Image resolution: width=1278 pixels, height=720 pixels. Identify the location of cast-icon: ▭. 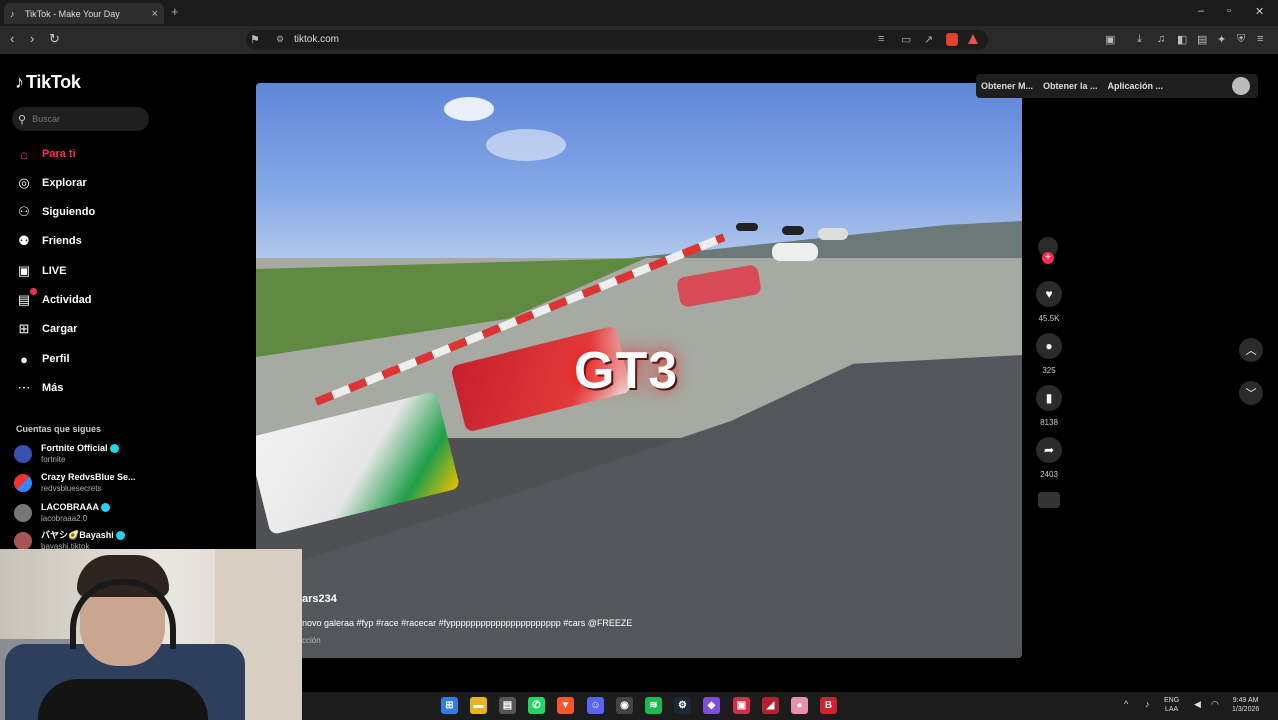
(906, 39).